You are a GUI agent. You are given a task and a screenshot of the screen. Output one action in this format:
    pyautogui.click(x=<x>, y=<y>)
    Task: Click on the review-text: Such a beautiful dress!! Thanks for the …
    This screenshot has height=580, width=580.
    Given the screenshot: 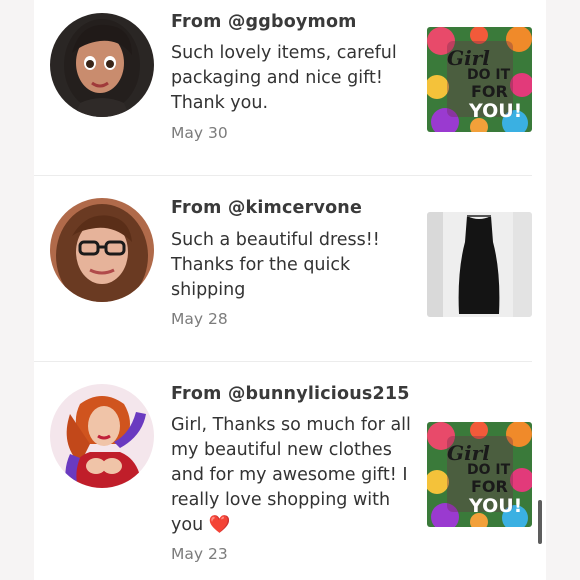 What is the action you would take?
    pyautogui.click(x=275, y=265)
    